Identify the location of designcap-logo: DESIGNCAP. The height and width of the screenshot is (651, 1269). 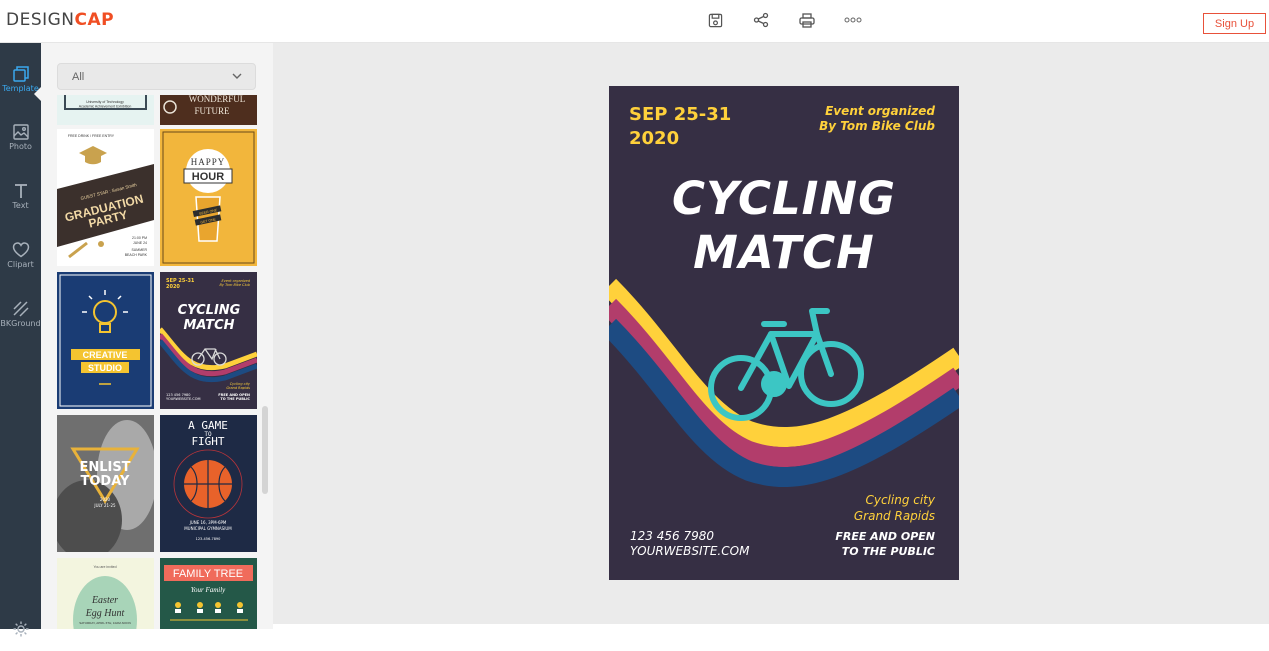
(60, 20).